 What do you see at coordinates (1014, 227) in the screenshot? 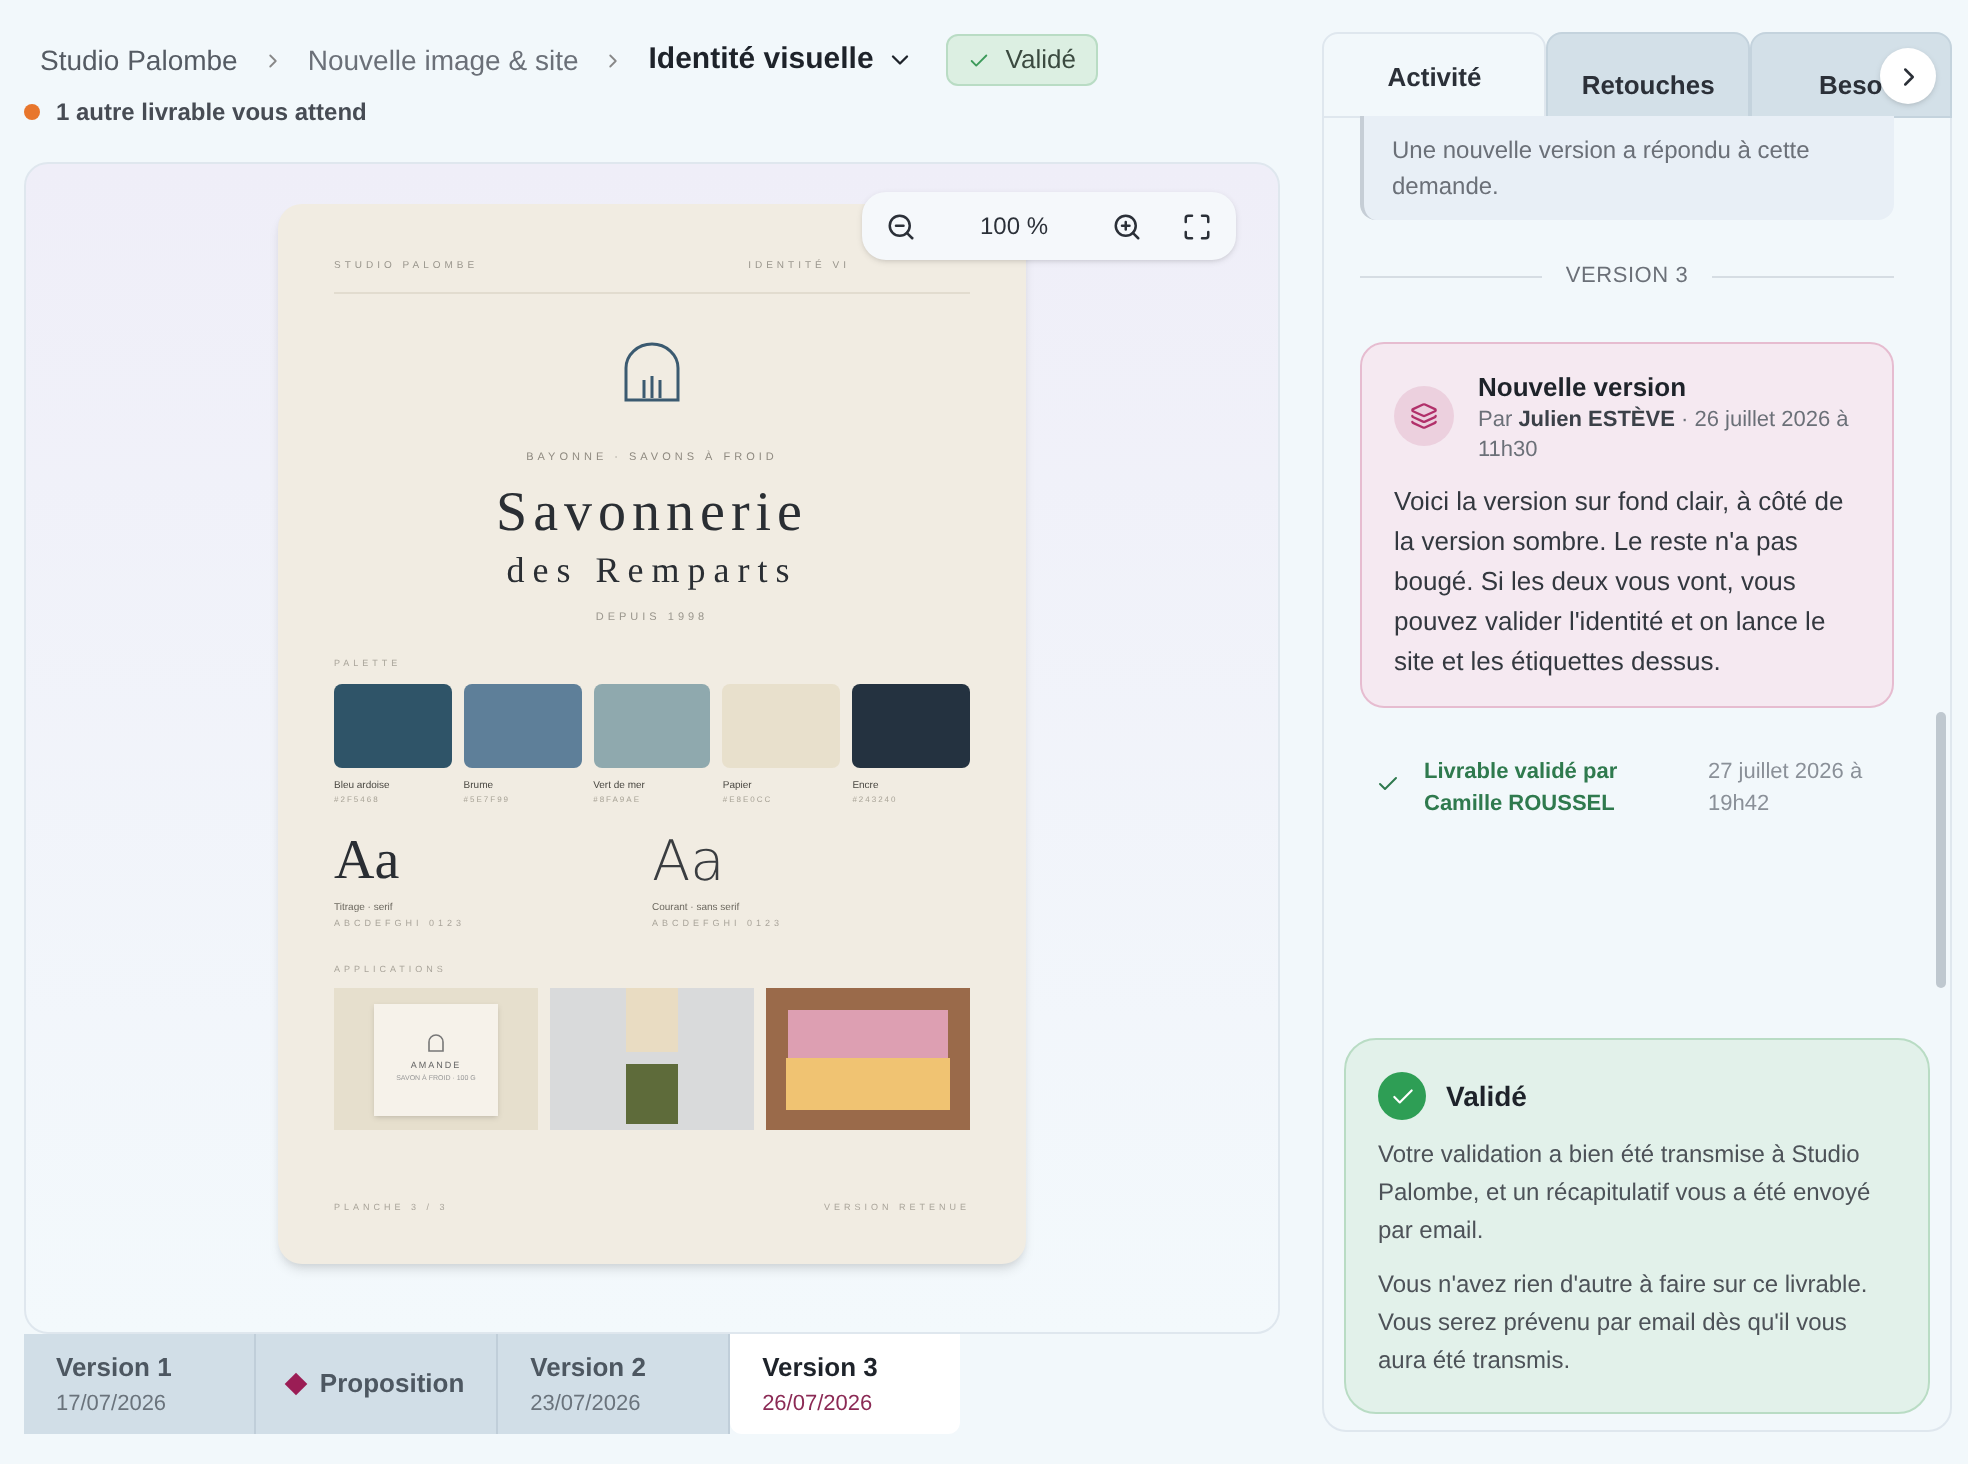
I see `zoom-level: 100 %` at bounding box center [1014, 227].